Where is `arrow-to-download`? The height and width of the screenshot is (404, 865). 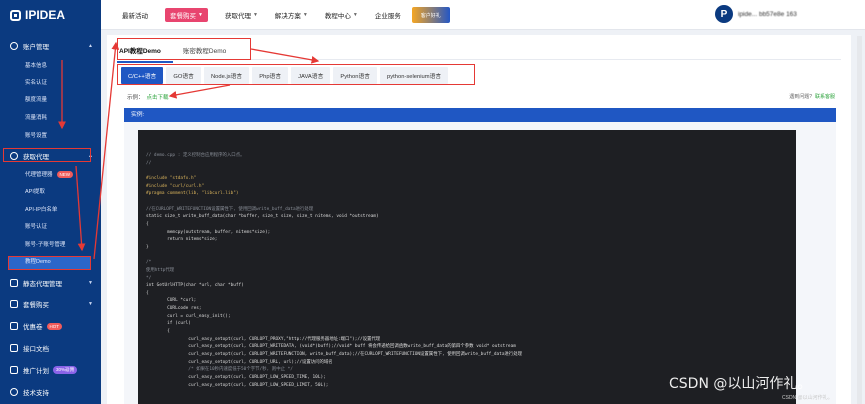 arrow-to-download is located at coordinates (199, 91).